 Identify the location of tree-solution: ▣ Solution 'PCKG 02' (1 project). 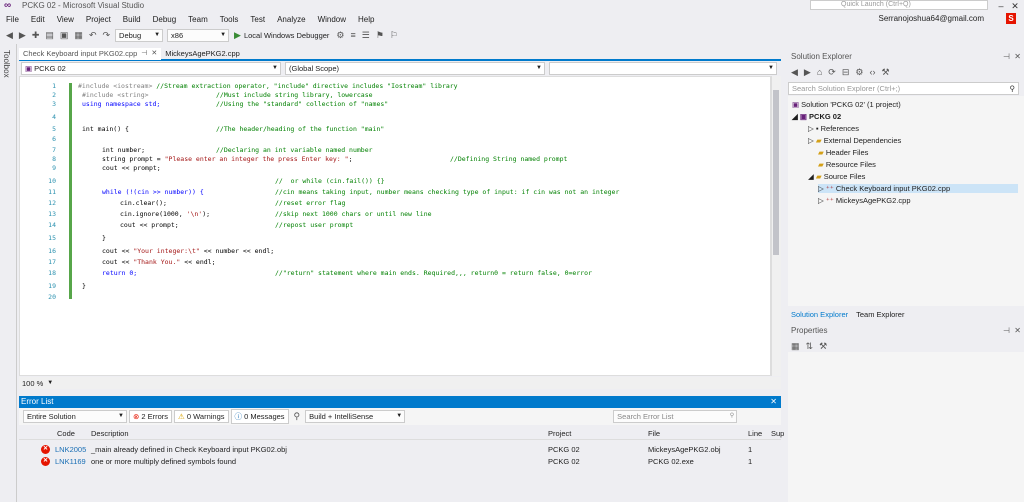
(846, 104).